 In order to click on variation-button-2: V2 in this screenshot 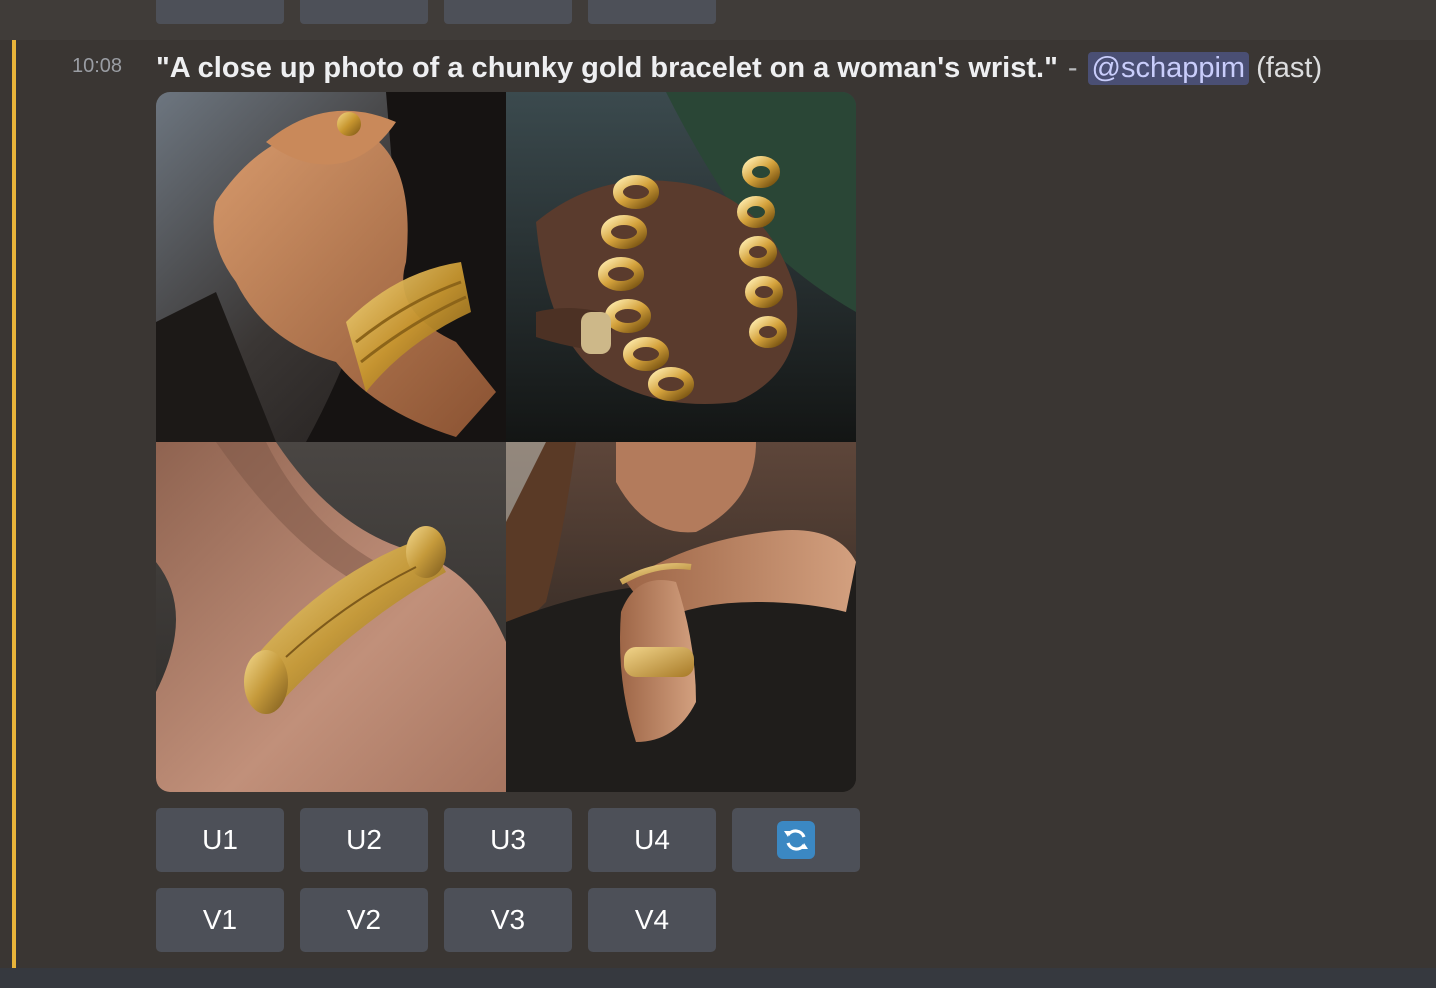, I will do `click(364, 920)`.